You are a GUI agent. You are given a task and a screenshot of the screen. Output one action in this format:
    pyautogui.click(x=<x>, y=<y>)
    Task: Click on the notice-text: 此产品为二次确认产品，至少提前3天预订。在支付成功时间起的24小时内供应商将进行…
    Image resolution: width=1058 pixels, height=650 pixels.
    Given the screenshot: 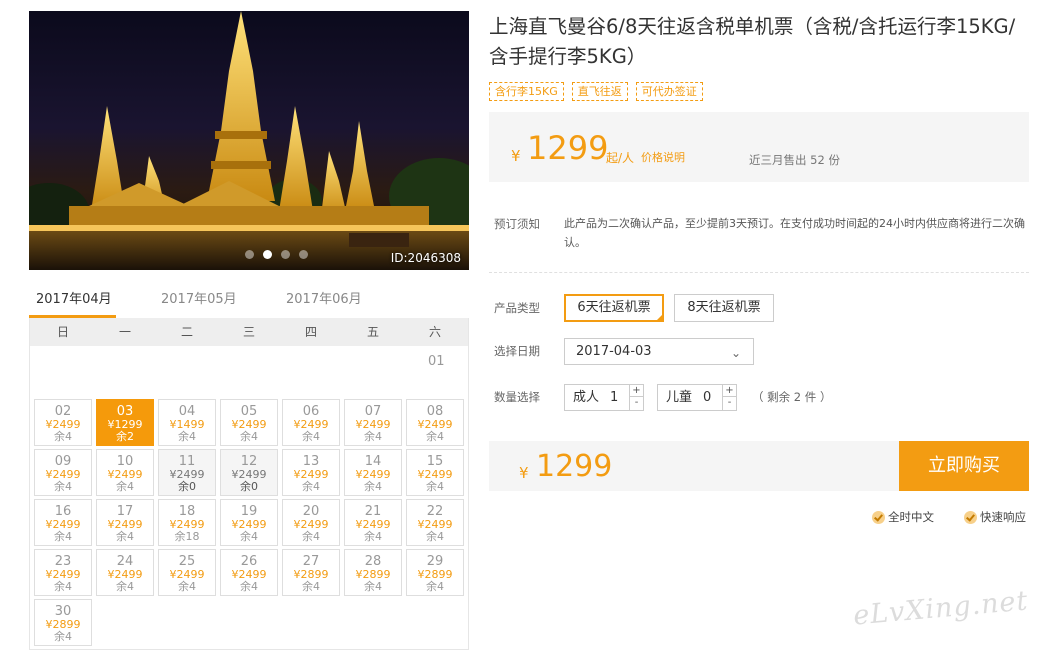 What is the action you would take?
    pyautogui.click(x=794, y=233)
    